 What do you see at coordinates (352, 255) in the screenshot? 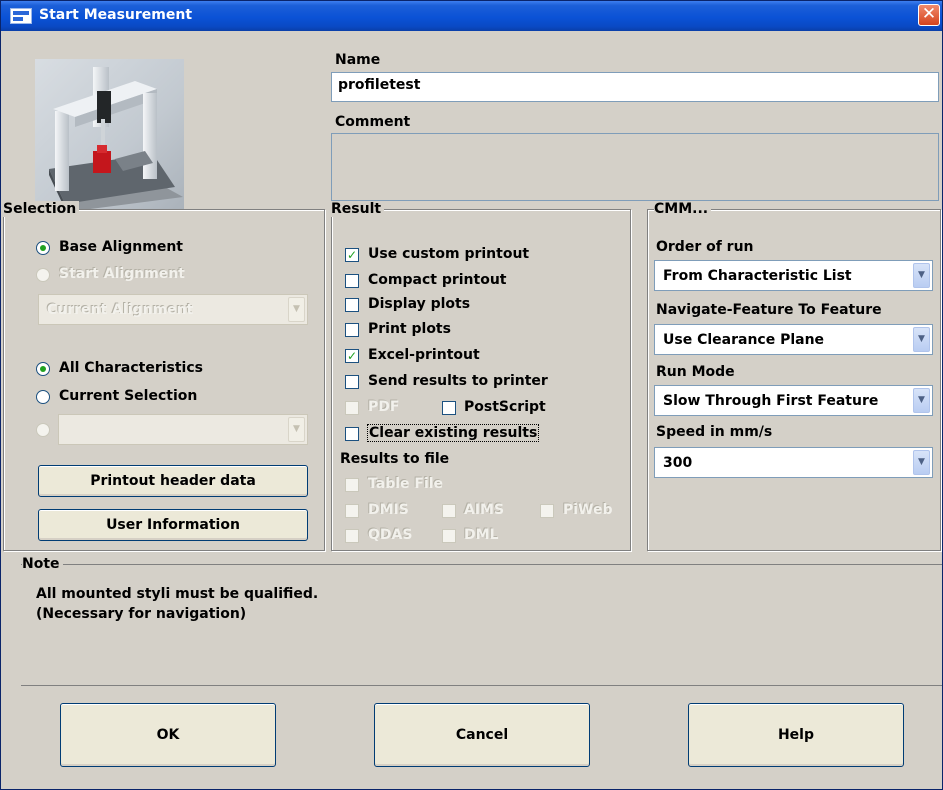
I see `use-custom-printout-checkbox: ✓` at bounding box center [352, 255].